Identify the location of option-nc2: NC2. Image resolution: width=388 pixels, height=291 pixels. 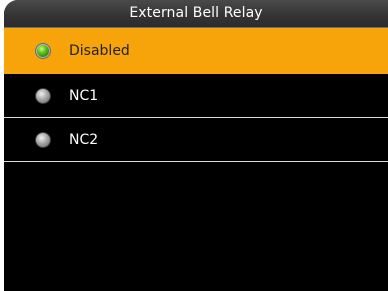
(196, 140).